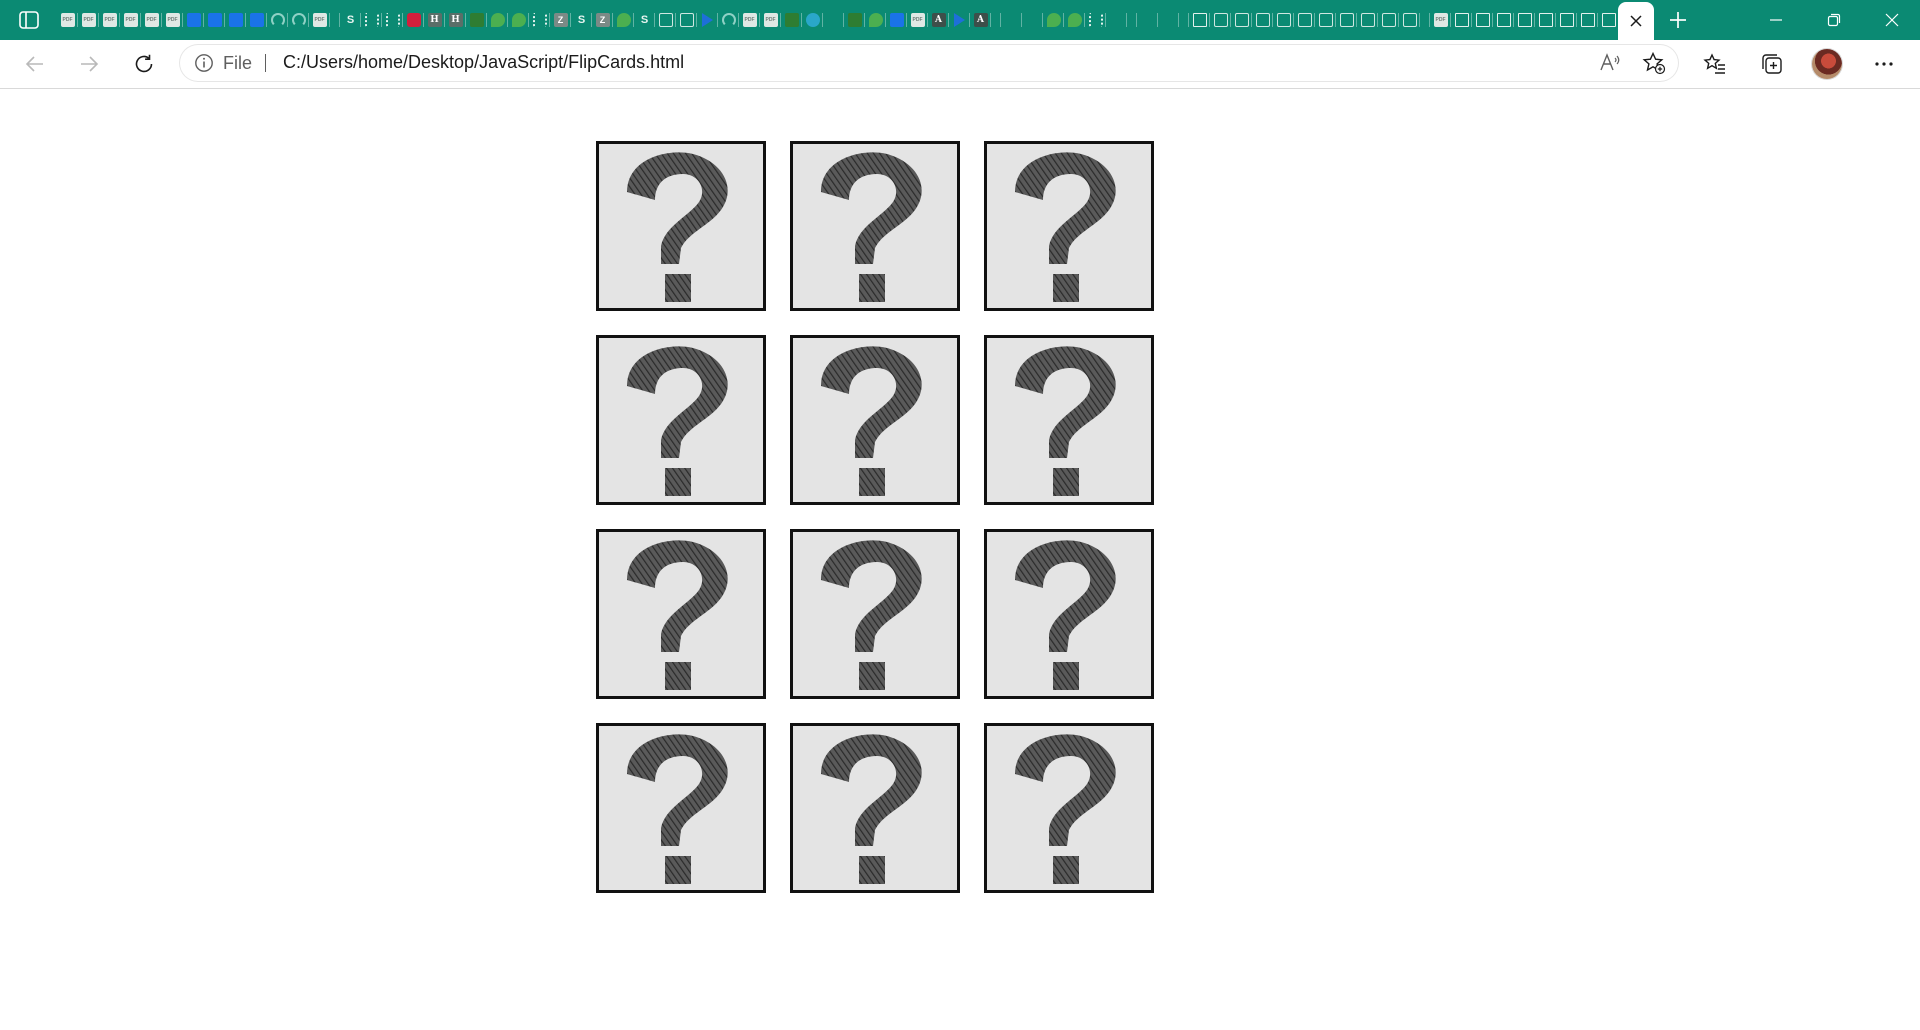  I want to click on add-favorite-button, so click(1654, 63).